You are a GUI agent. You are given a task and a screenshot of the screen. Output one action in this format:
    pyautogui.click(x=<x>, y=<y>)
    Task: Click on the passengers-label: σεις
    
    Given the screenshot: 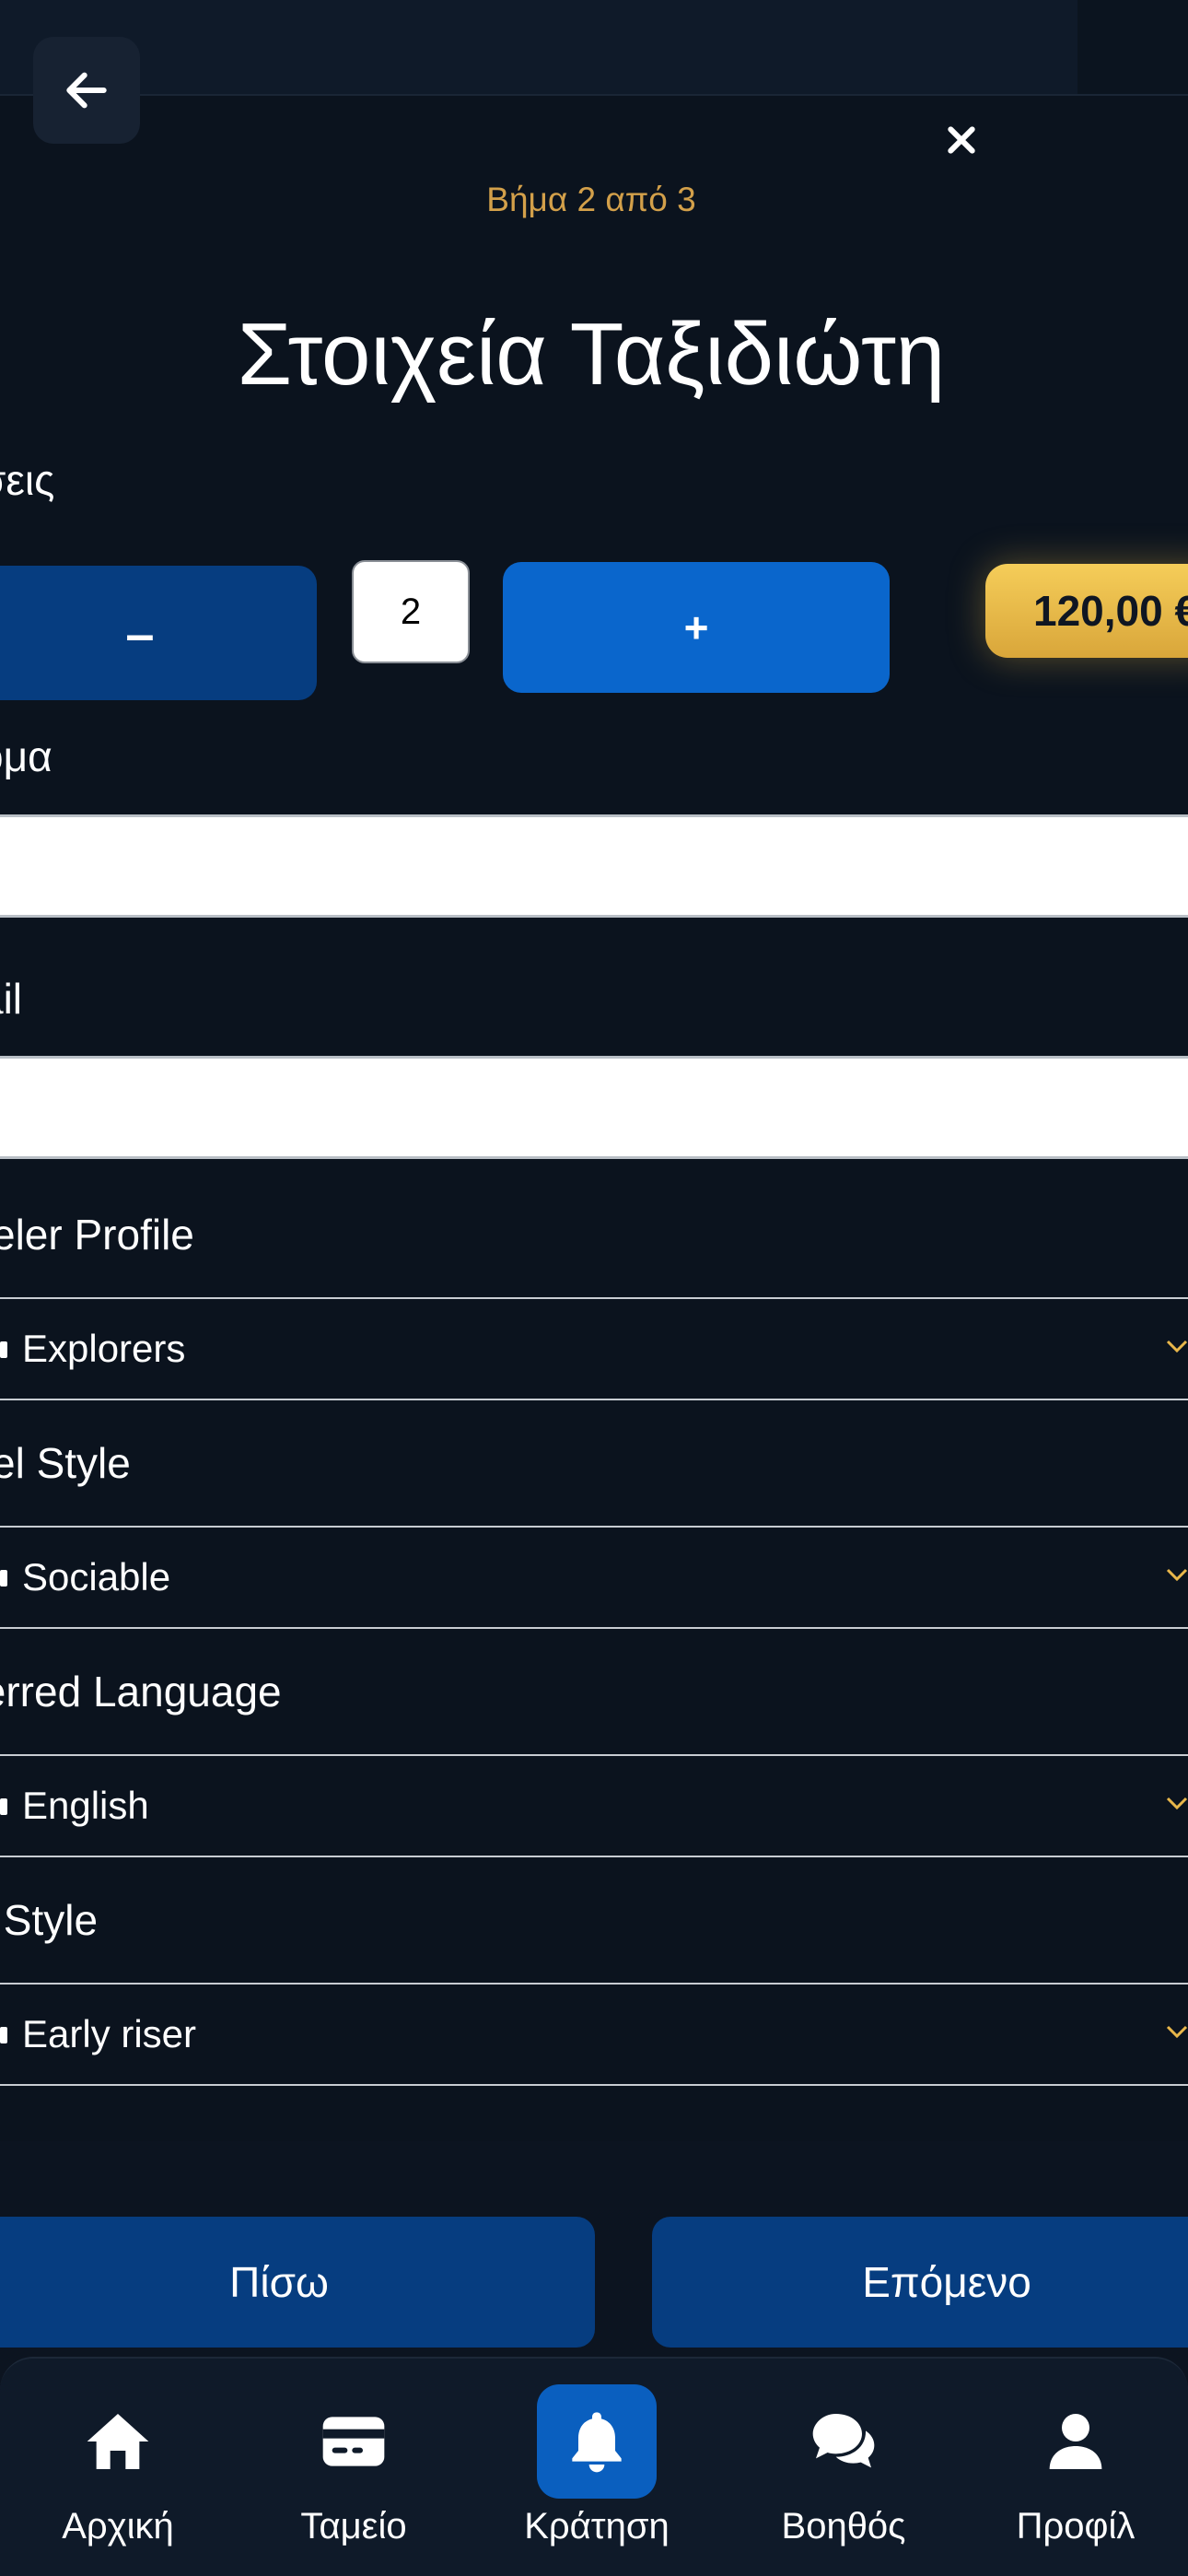 What is the action you would take?
    pyautogui.click(x=27, y=480)
    